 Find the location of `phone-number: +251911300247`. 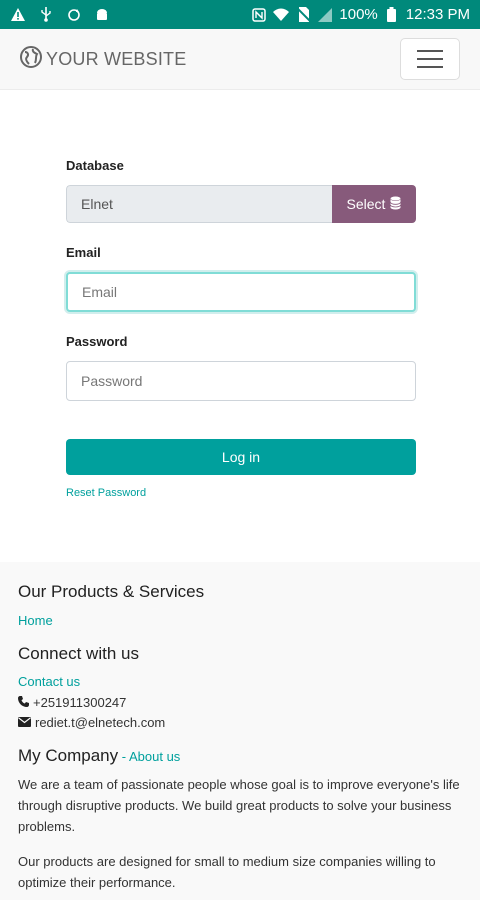

phone-number: +251911300247 is located at coordinates (80, 702).